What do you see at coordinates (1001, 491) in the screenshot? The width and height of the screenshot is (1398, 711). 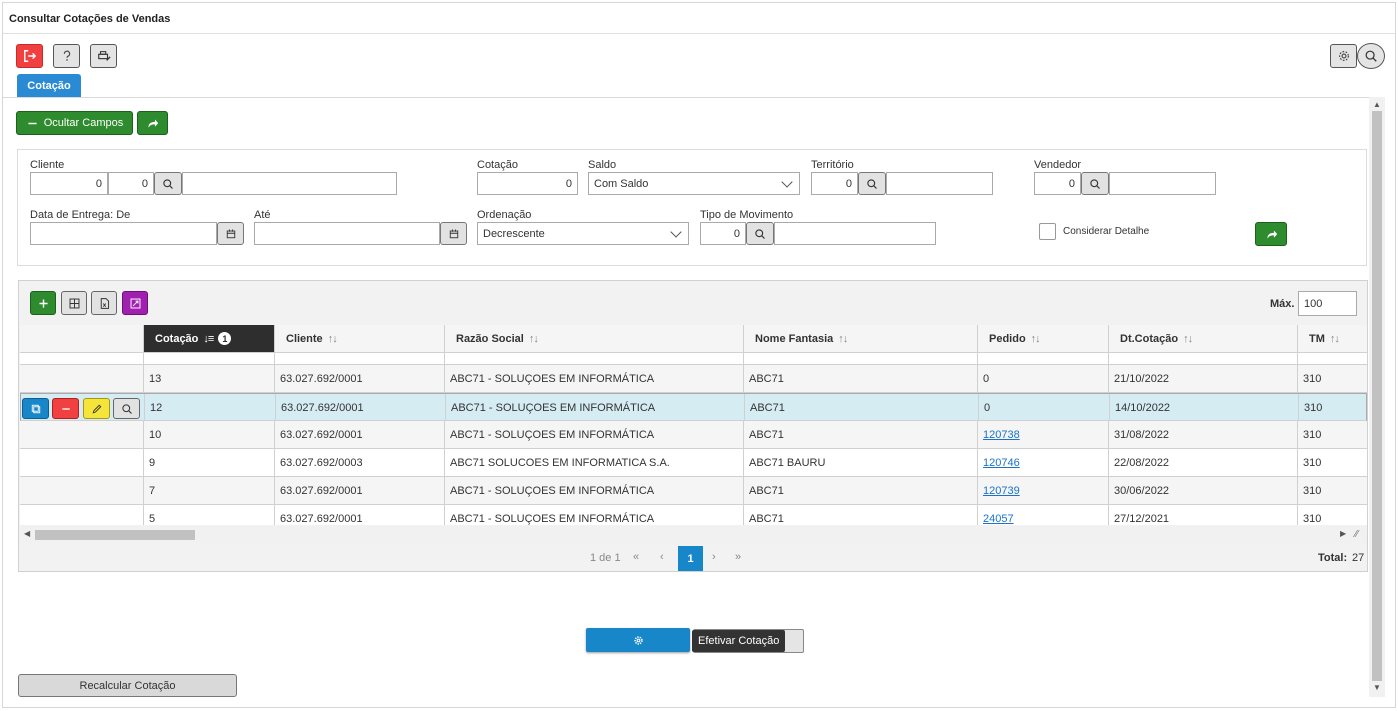 I see `pedido-link: 120739` at bounding box center [1001, 491].